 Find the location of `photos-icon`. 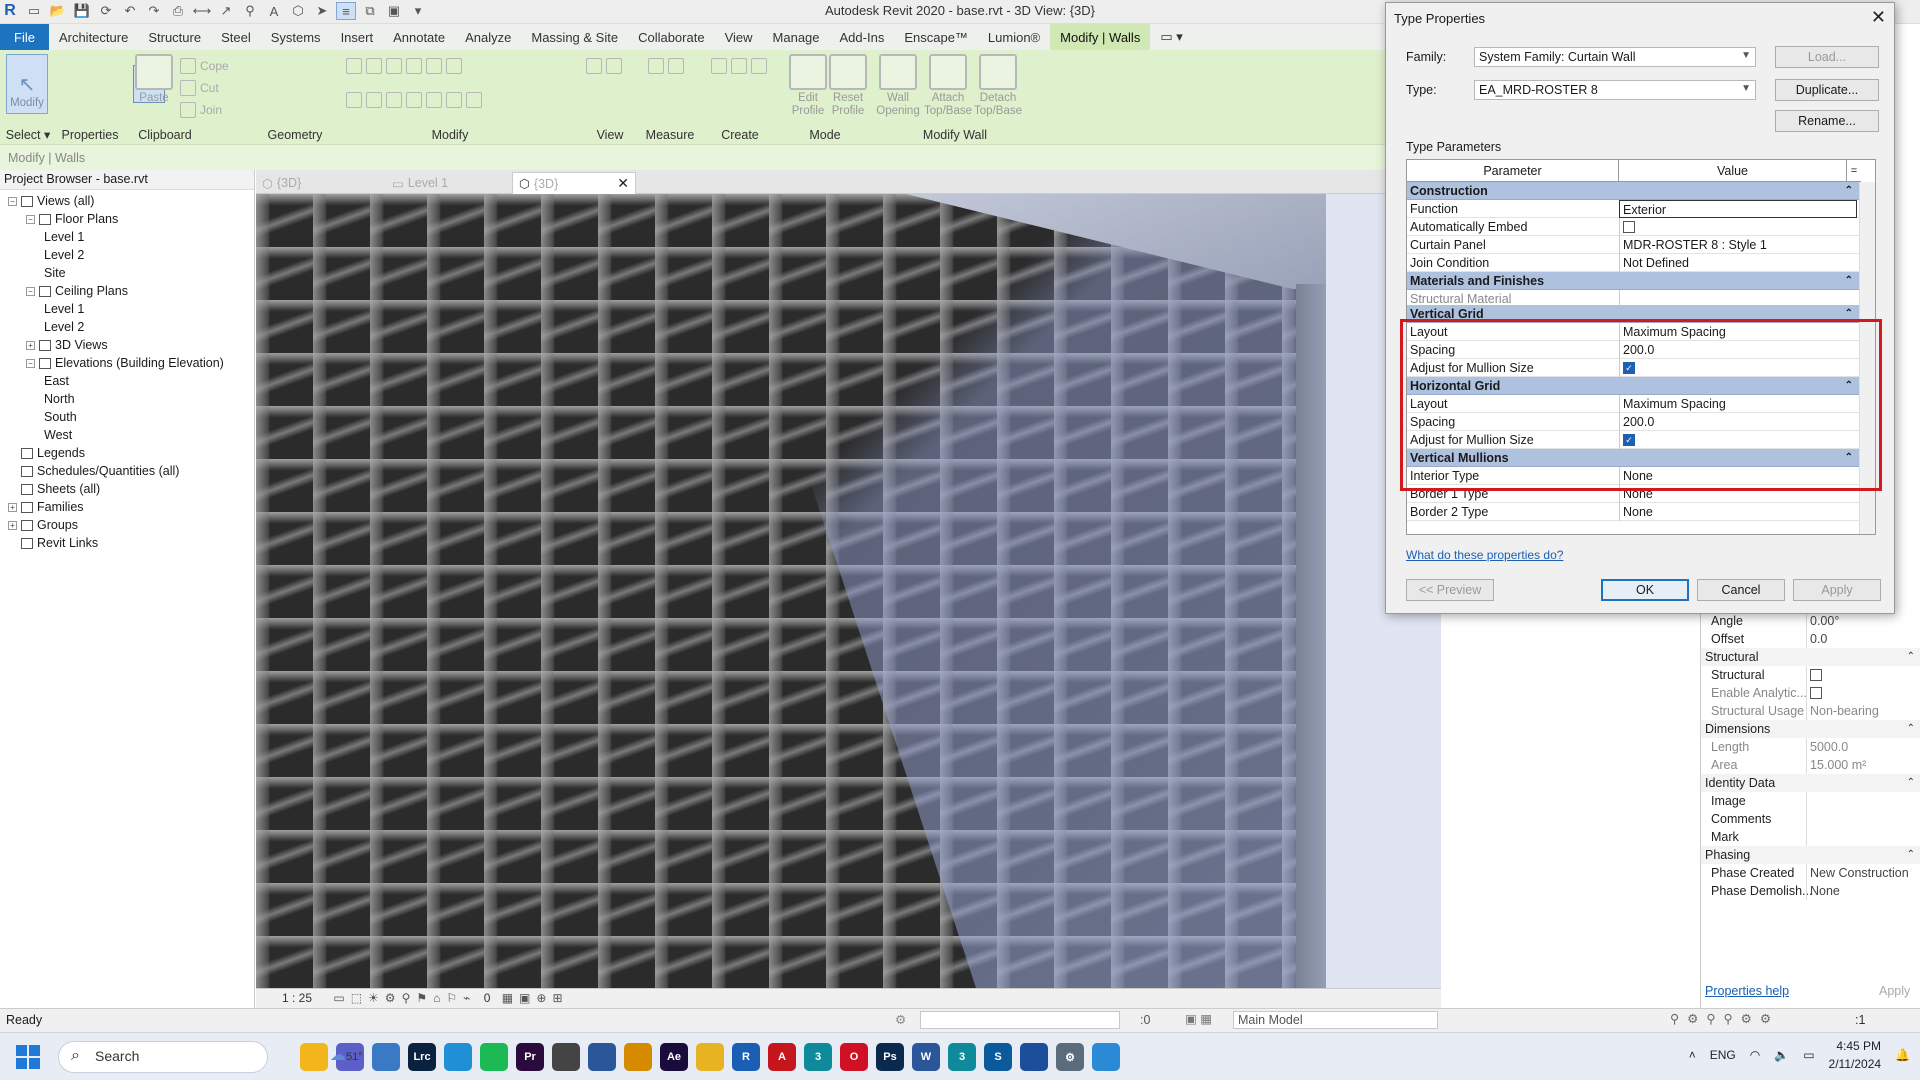

photos-icon is located at coordinates (386, 1057).